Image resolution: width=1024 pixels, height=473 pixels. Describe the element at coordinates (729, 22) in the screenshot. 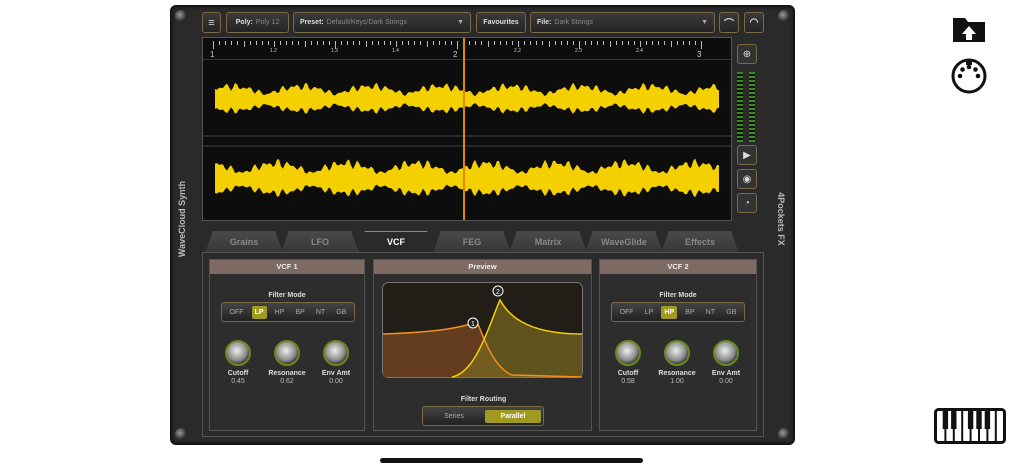

I see `signal-button: ⌒` at that location.